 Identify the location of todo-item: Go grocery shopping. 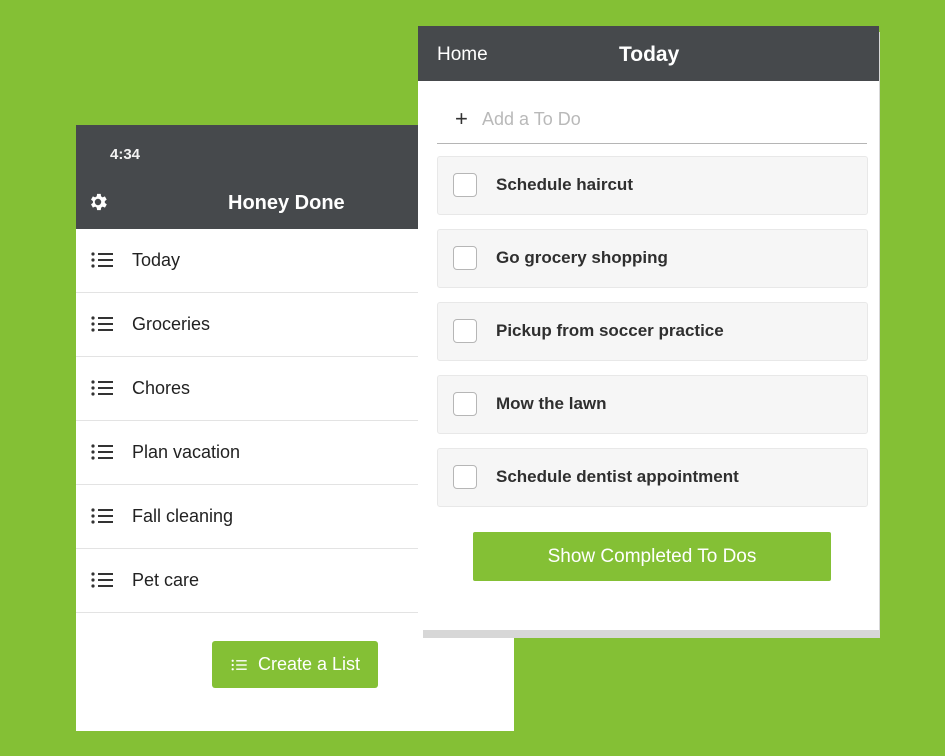
(652, 258).